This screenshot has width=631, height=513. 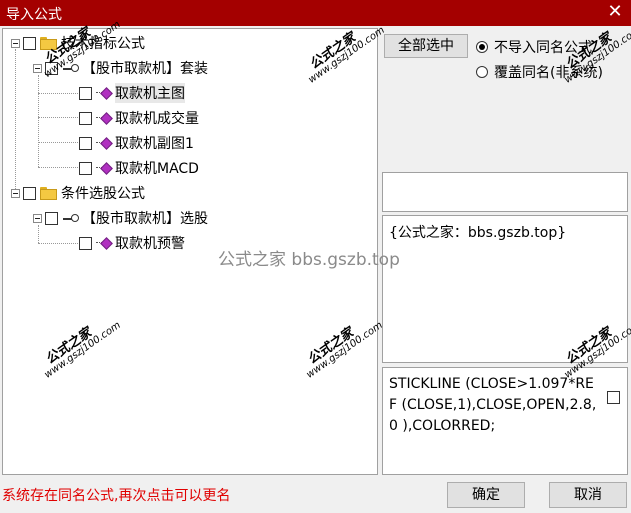 I want to click on tree-leaf-label: 取款机MACD, so click(x=157, y=169).